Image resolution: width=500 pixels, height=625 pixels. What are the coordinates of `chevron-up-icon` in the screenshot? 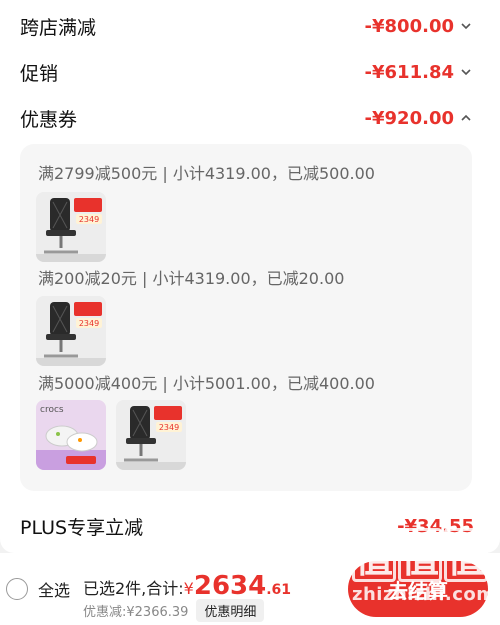 It's located at (466, 118).